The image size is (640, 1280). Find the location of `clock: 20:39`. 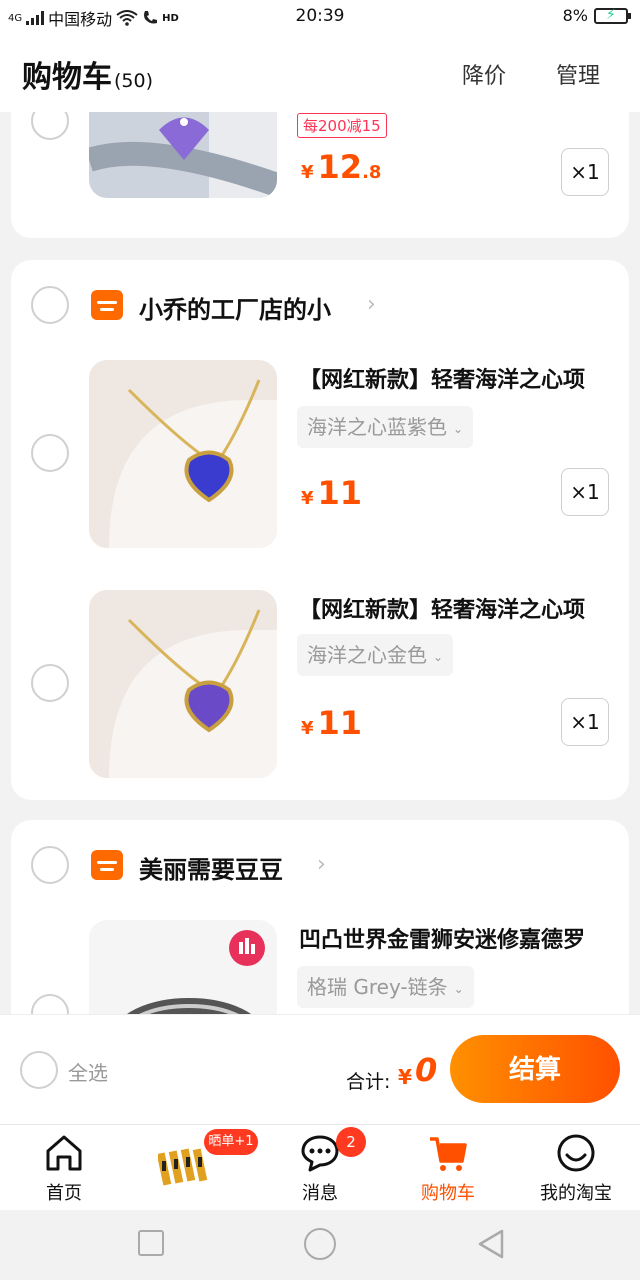

clock: 20:39 is located at coordinates (320, 16).